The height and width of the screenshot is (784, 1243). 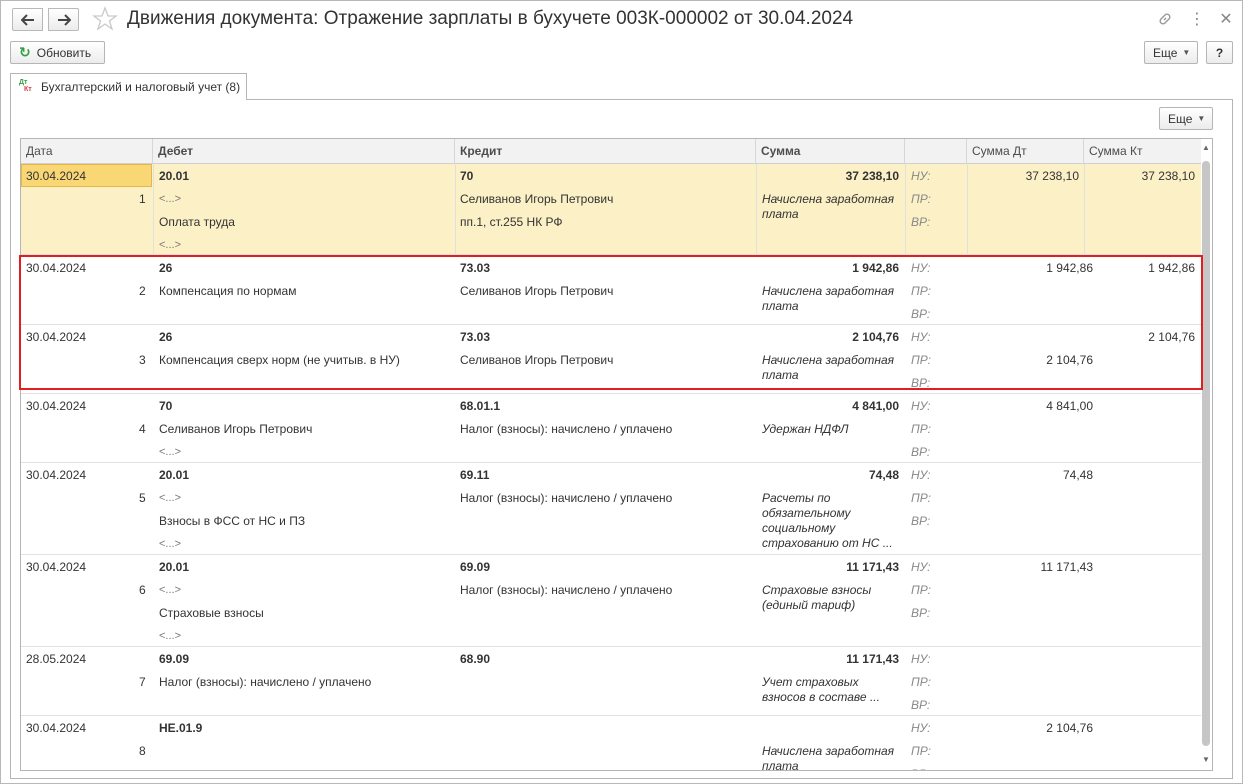 What do you see at coordinates (232, 521) in the screenshot?
I see `debit-subconto-2: Взносы в ФСС от НС и ПЗ` at bounding box center [232, 521].